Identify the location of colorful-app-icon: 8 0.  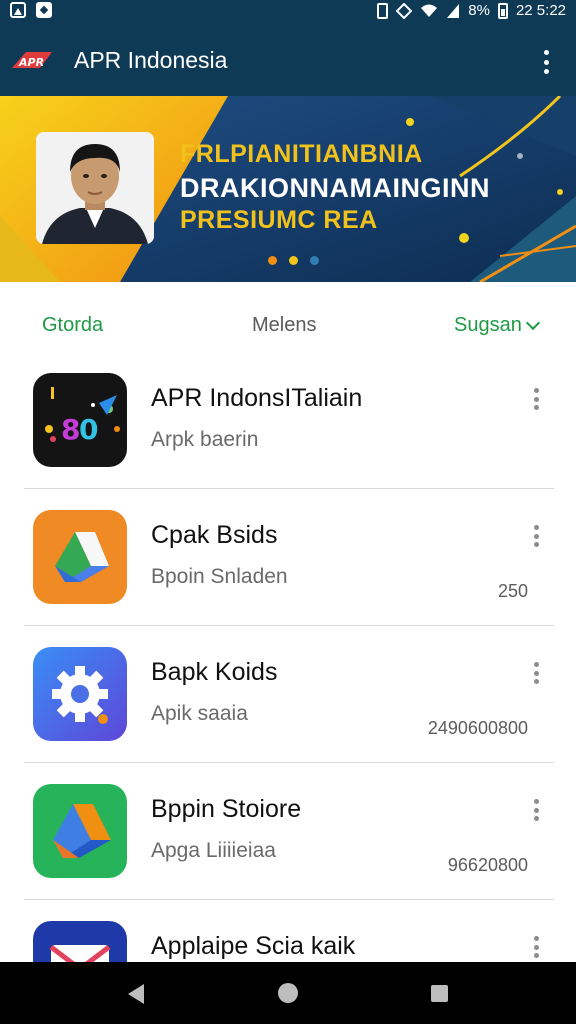
(80, 420).